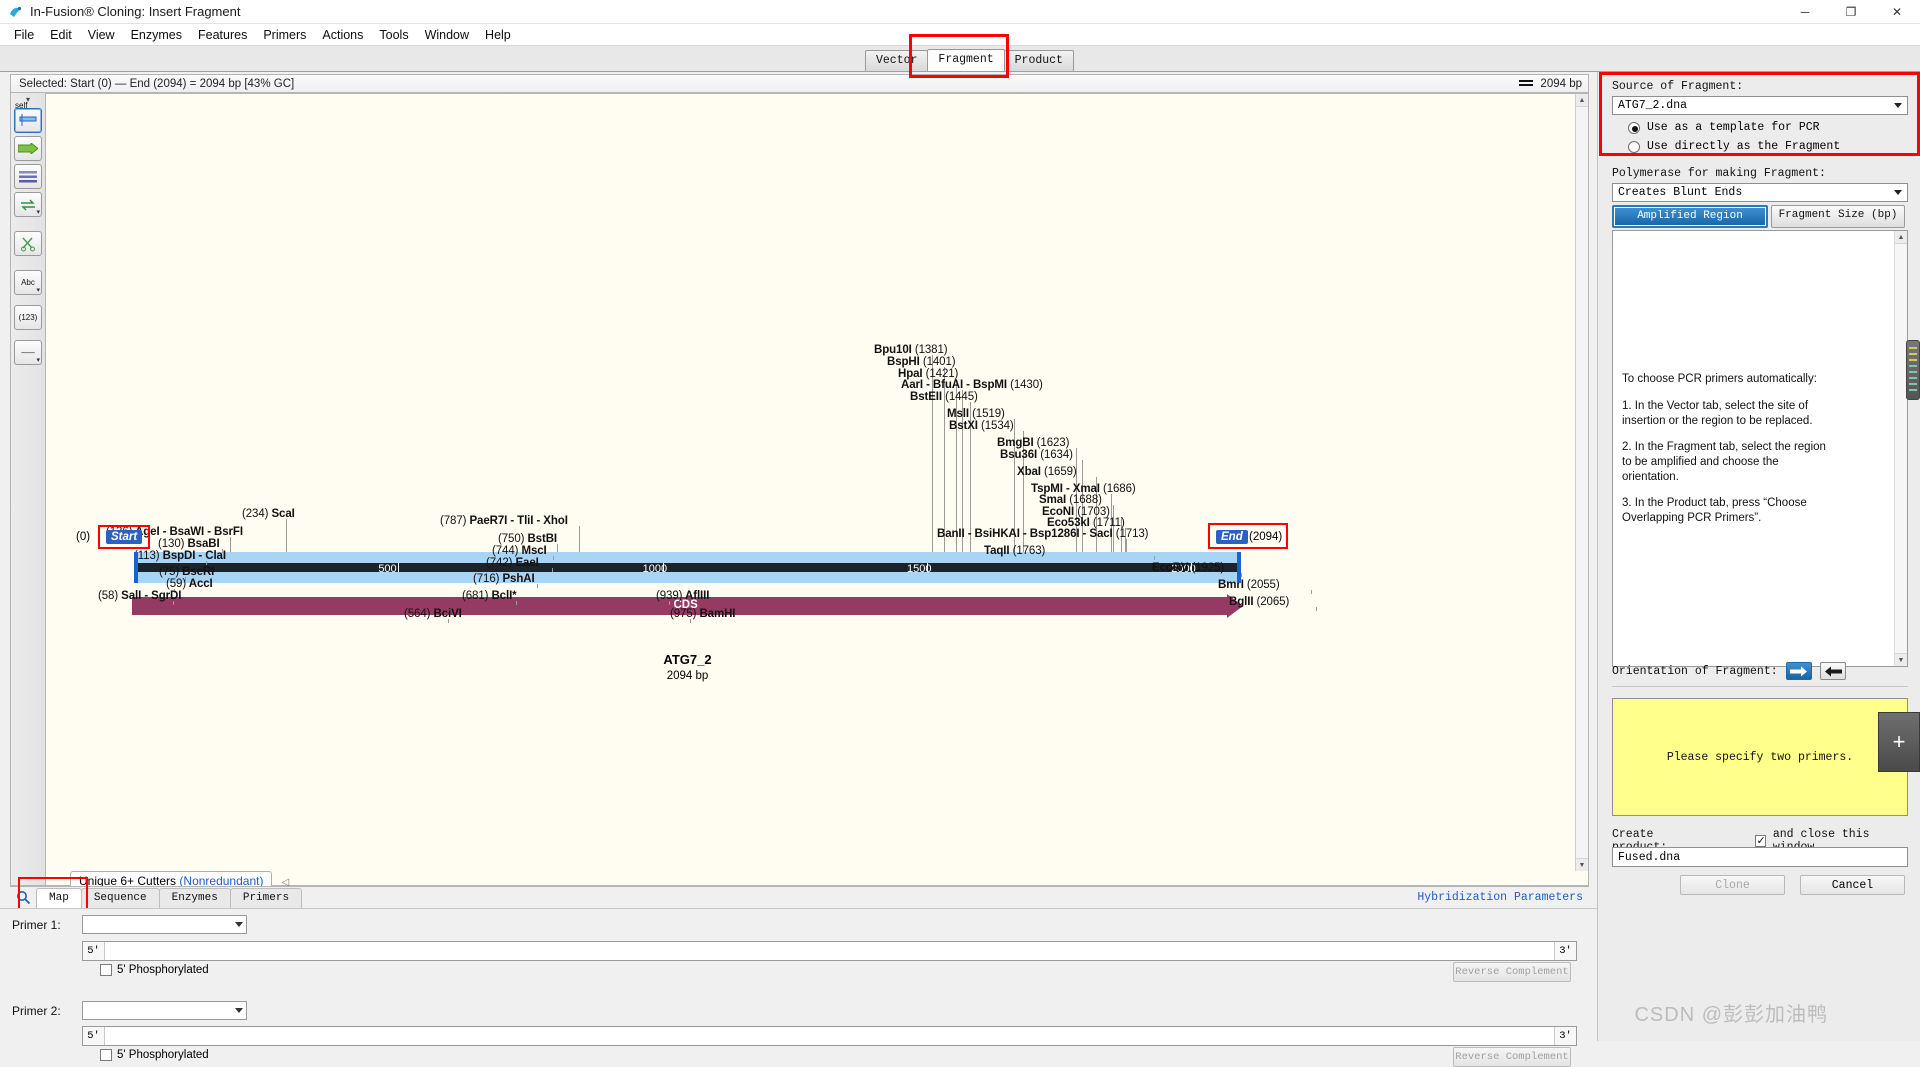 The width and height of the screenshot is (1920, 1067). What do you see at coordinates (1760, 757) in the screenshot?
I see `status-message-box: Please specify two primers.` at bounding box center [1760, 757].